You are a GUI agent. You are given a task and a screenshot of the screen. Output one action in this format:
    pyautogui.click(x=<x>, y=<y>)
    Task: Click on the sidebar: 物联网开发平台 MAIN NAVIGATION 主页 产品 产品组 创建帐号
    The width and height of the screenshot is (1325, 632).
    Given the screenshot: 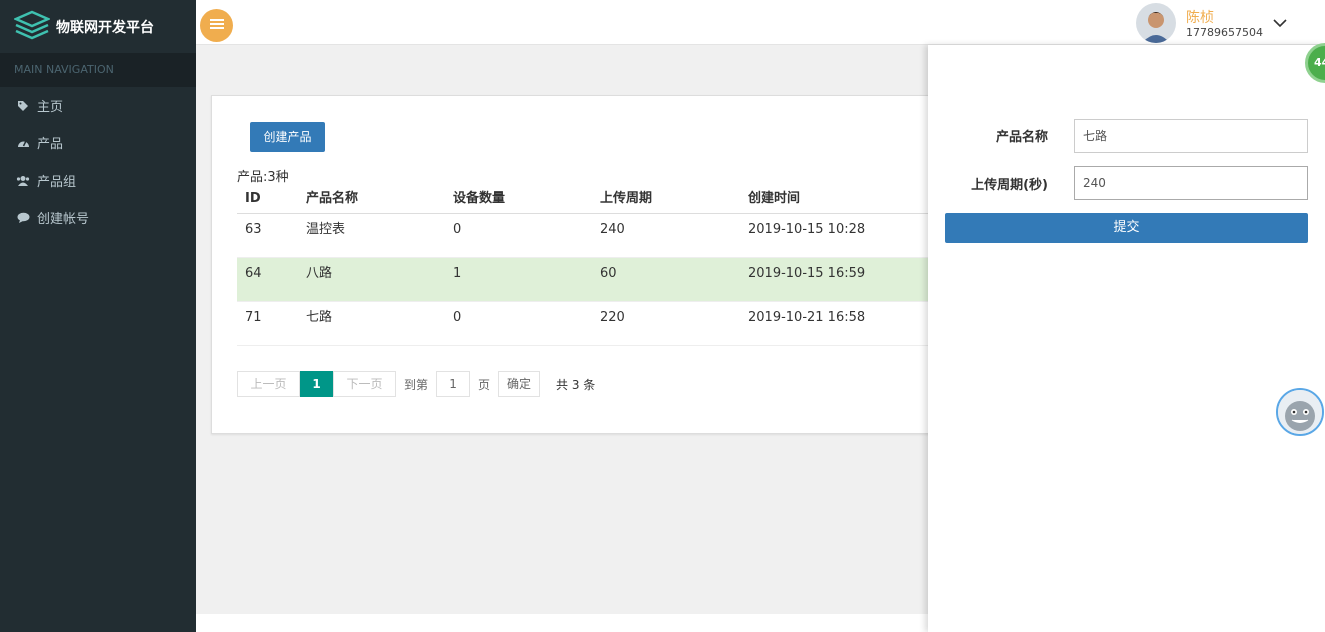 What is the action you would take?
    pyautogui.click(x=98, y=316)
    